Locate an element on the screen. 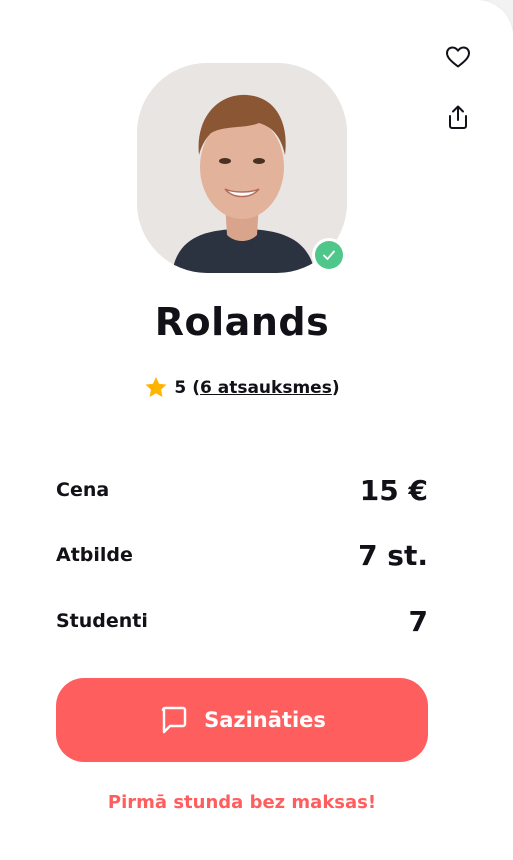 Image resolution: width=513 pixels, height=860 pixels. rating-paren-open: ( is located at coordinates (196, 387).